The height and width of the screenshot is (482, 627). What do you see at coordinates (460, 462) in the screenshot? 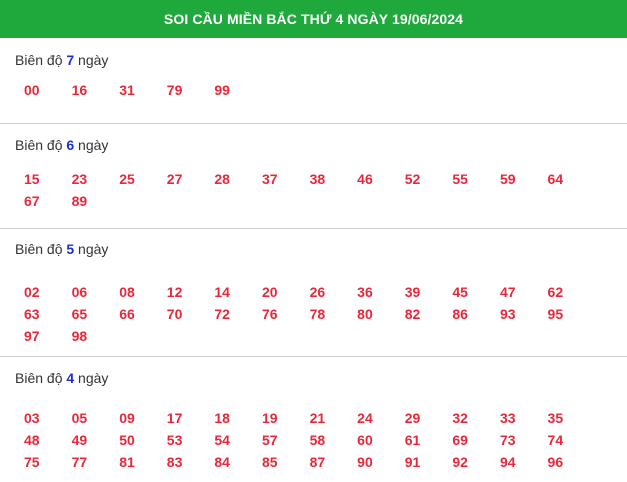
I see `number-cell: 92` at bounding box center [460, 462].